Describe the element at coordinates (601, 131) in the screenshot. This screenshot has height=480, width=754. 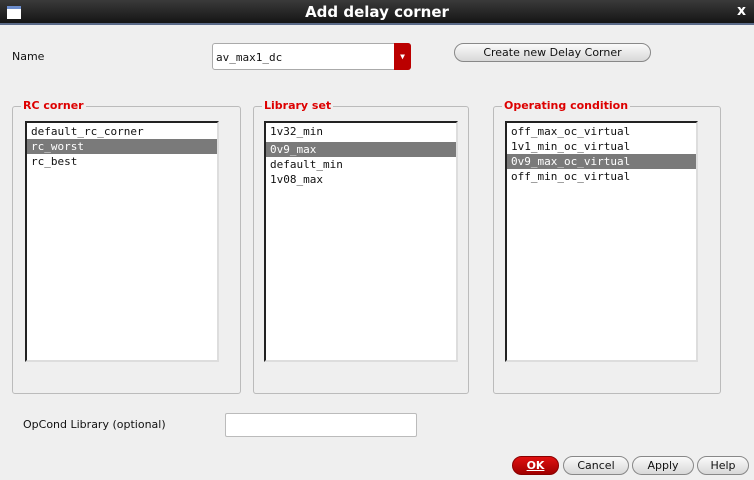
I see `list-item: off_max_oc_virtual` at that location.